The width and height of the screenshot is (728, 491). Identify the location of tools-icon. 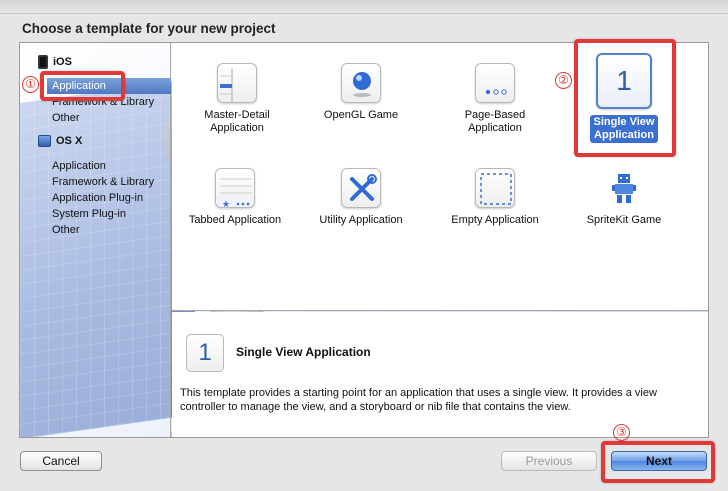
(361, 188).